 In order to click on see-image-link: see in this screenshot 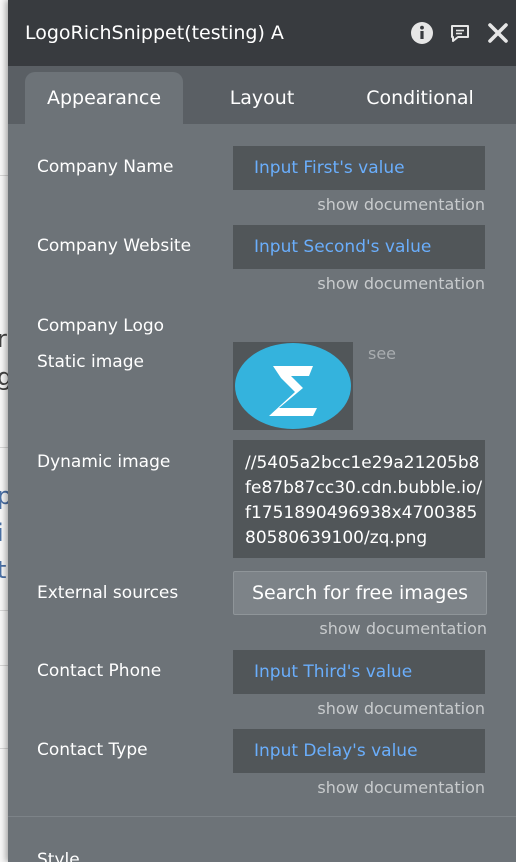, I will do `click(382, 353)`.